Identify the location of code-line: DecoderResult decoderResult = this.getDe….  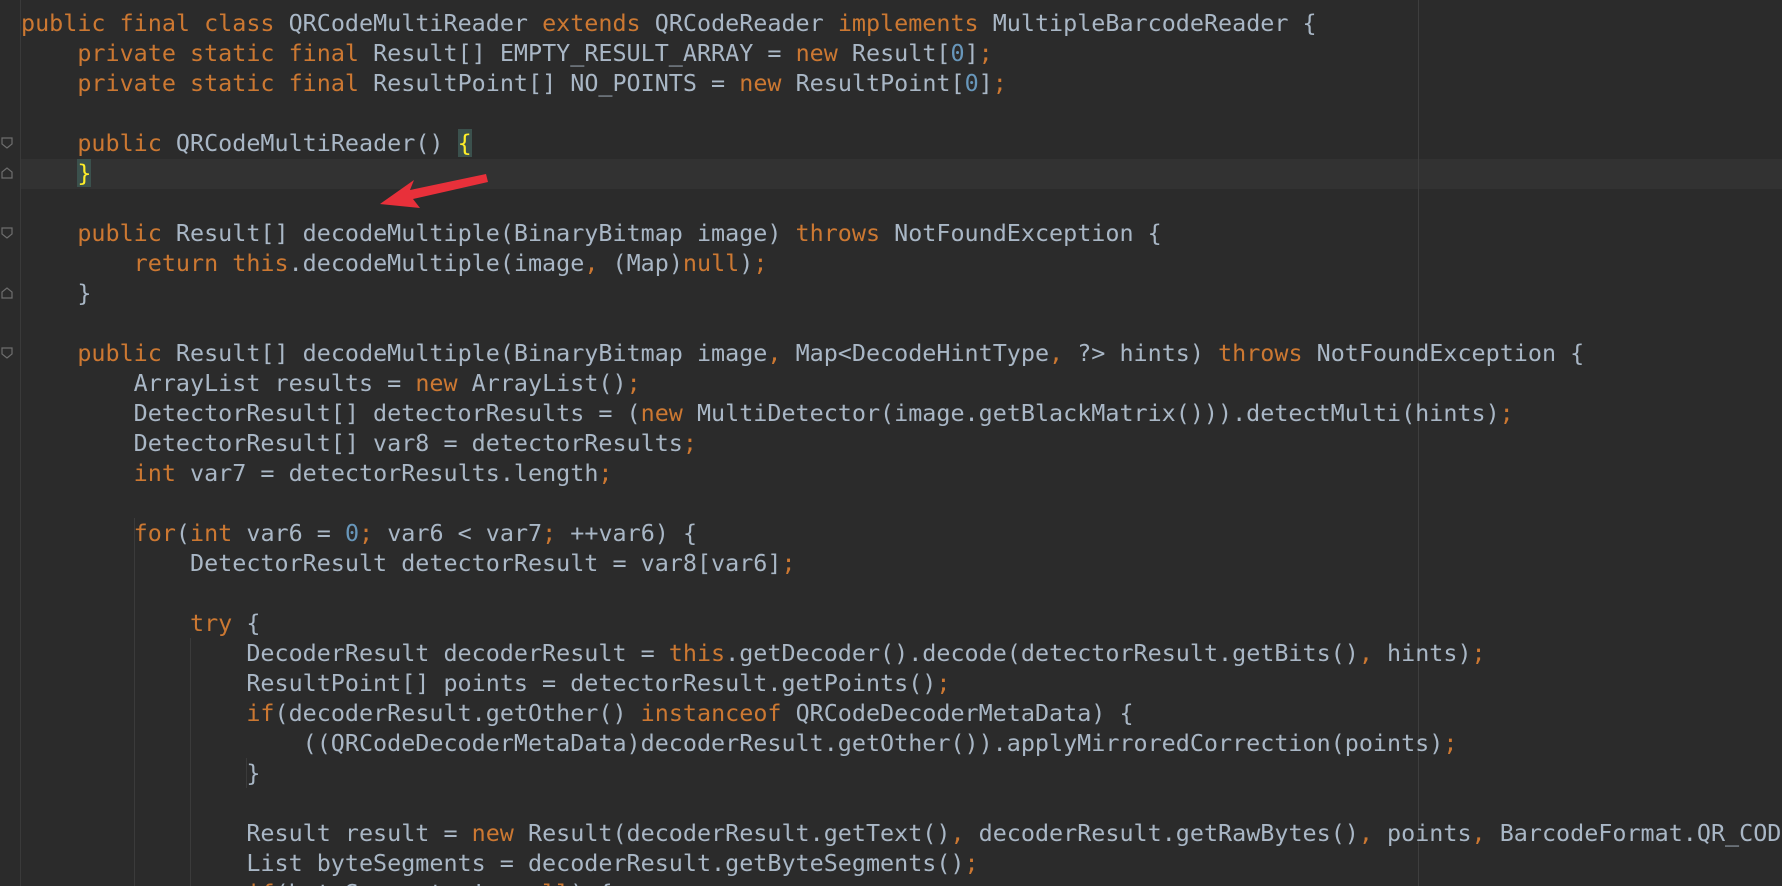
(901, 653).